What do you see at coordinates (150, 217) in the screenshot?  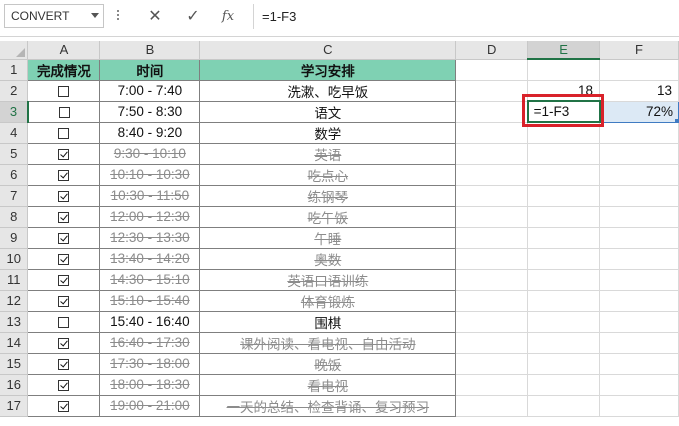 I see `time-cell: 12:00 - 12:30` at bounding box center [150, 217].